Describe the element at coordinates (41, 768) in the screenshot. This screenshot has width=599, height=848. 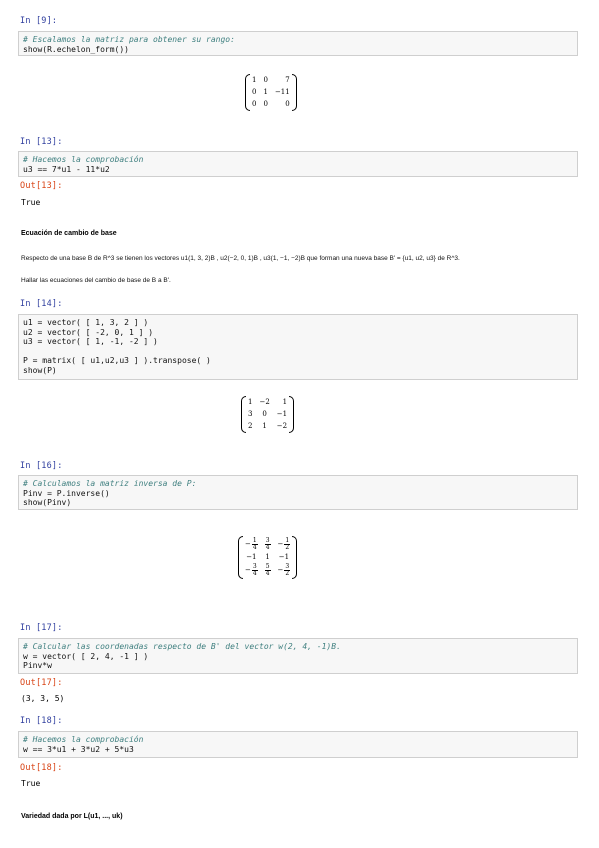
I see `cell-output-prompt: Out[18]:` at that location.